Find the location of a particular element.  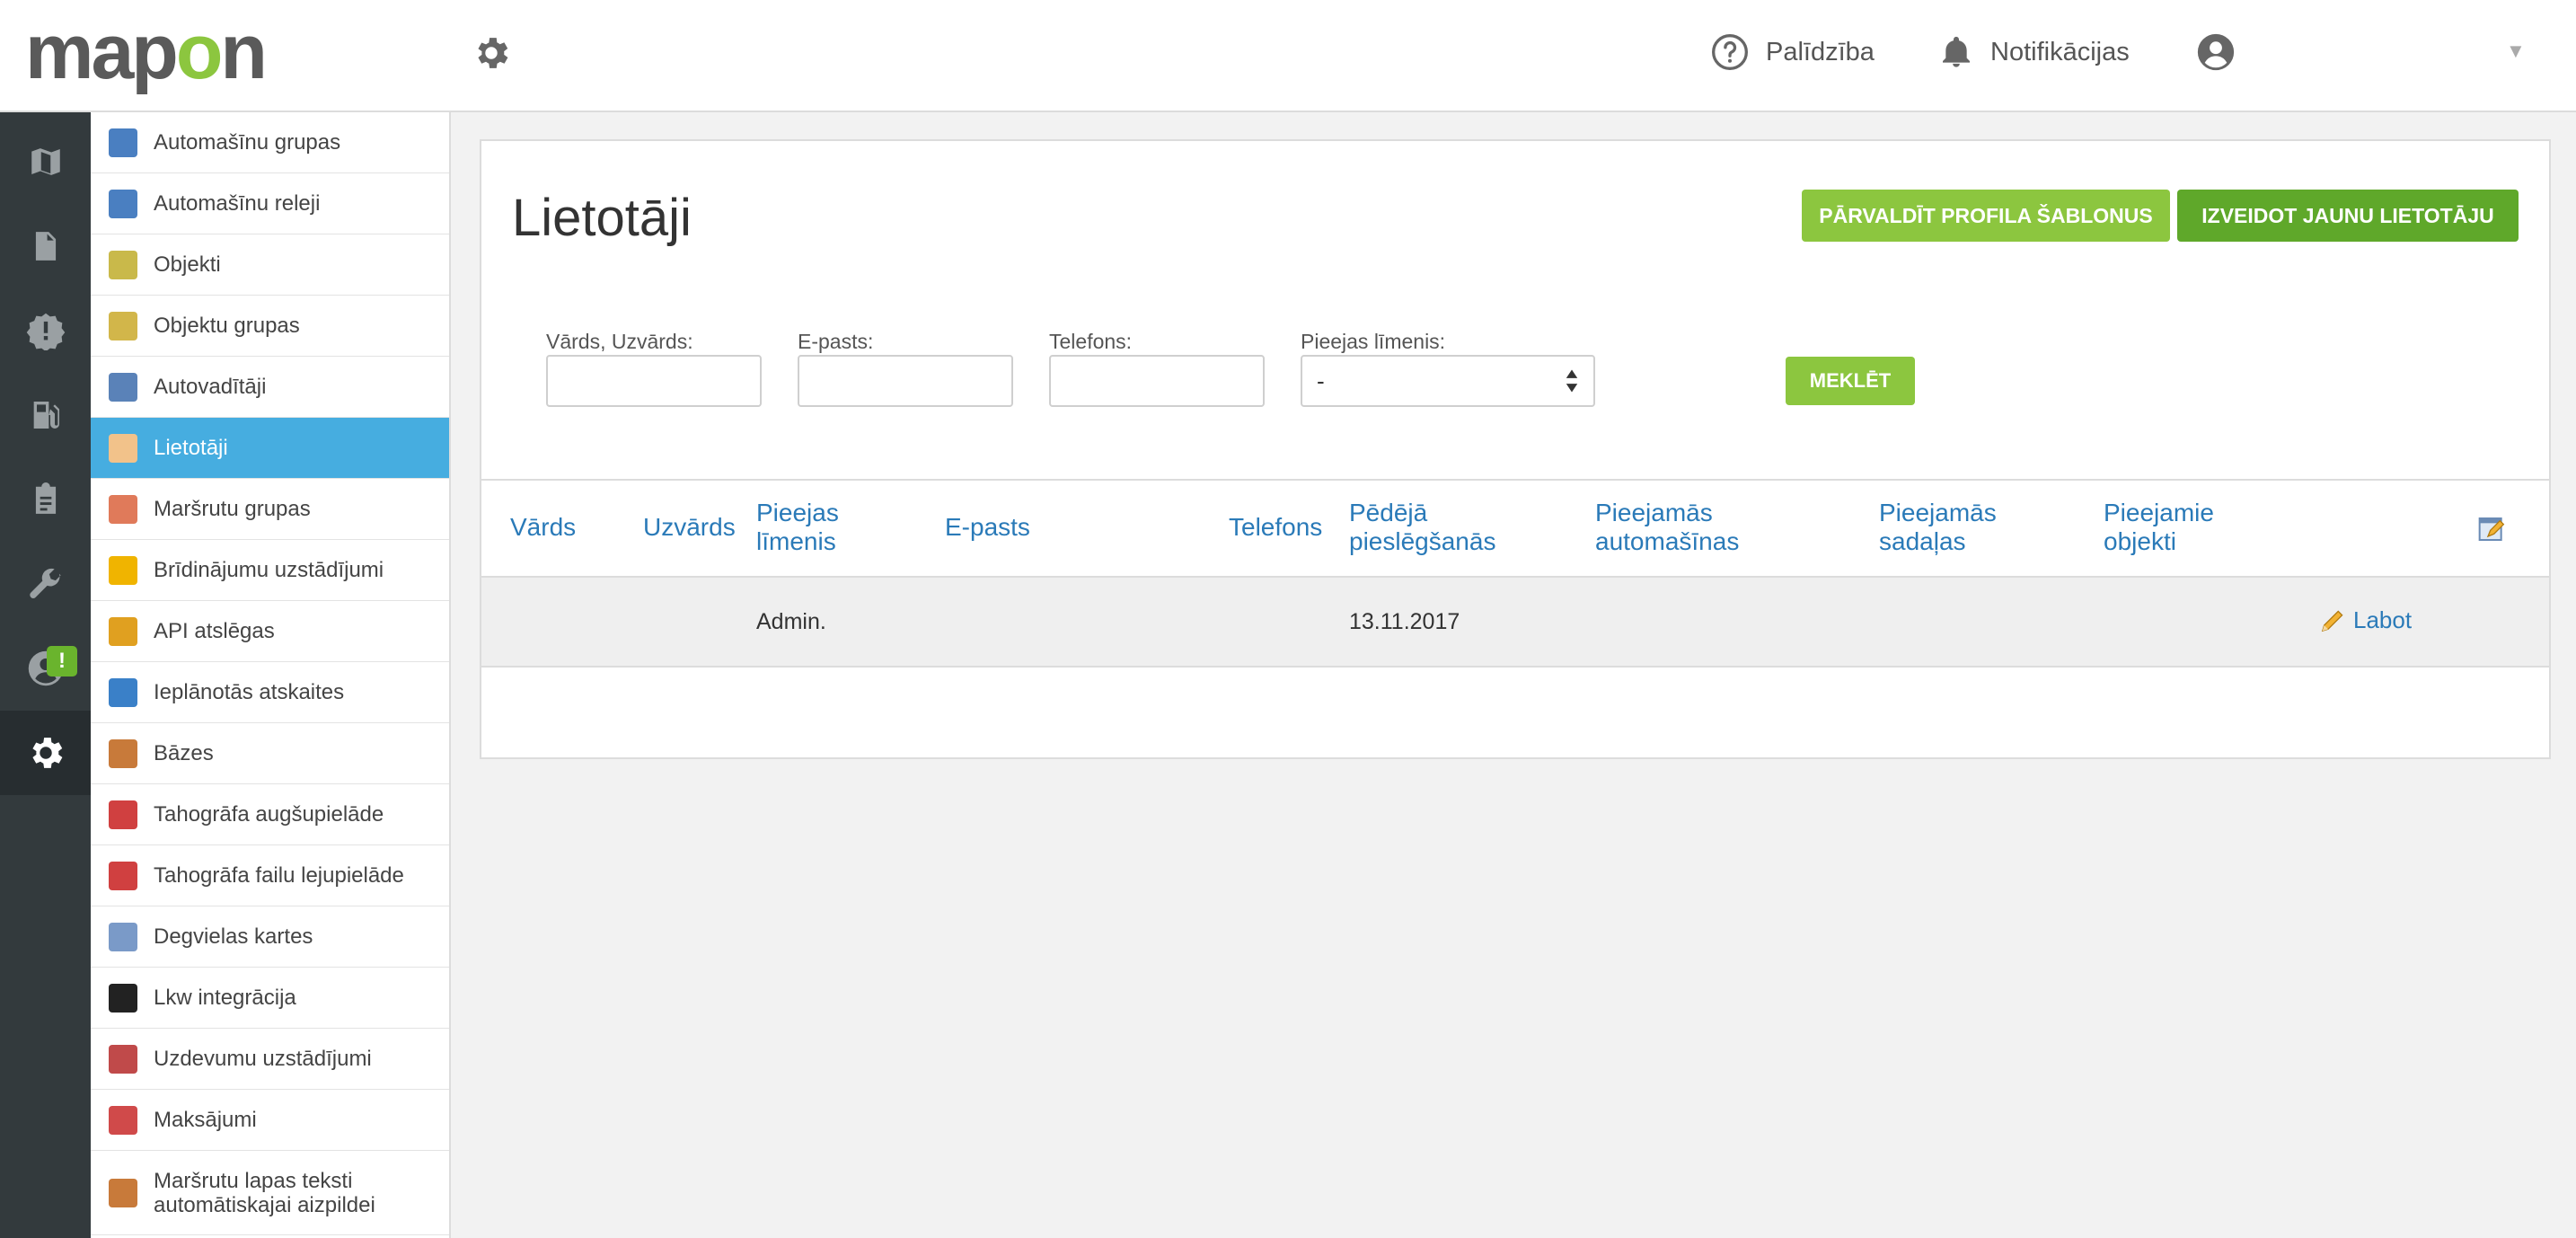

menu-item-house: Bāzes is located at coordinates (270, 753).